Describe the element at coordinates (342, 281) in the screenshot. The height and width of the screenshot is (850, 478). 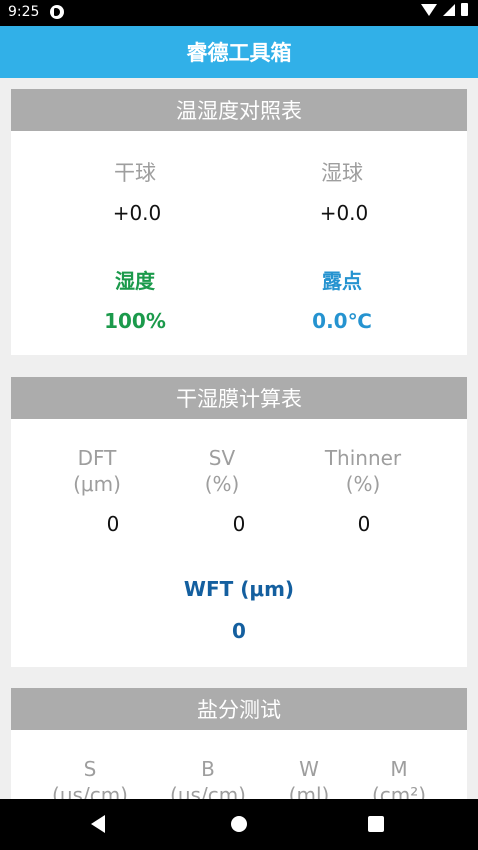
I see `dewpoint-label: 露点` at that location.